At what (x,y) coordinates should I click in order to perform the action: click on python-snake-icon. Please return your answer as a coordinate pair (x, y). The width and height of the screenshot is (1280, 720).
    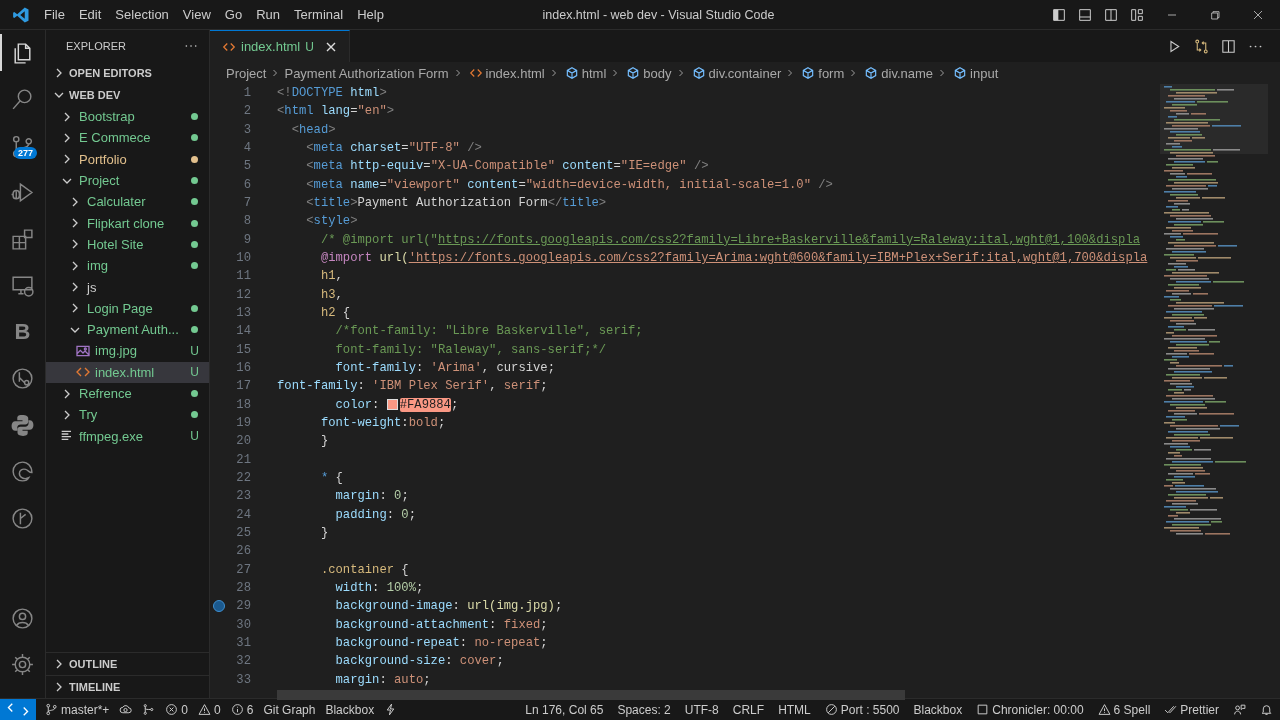
    Looking at the image, I should click on (22, 425).